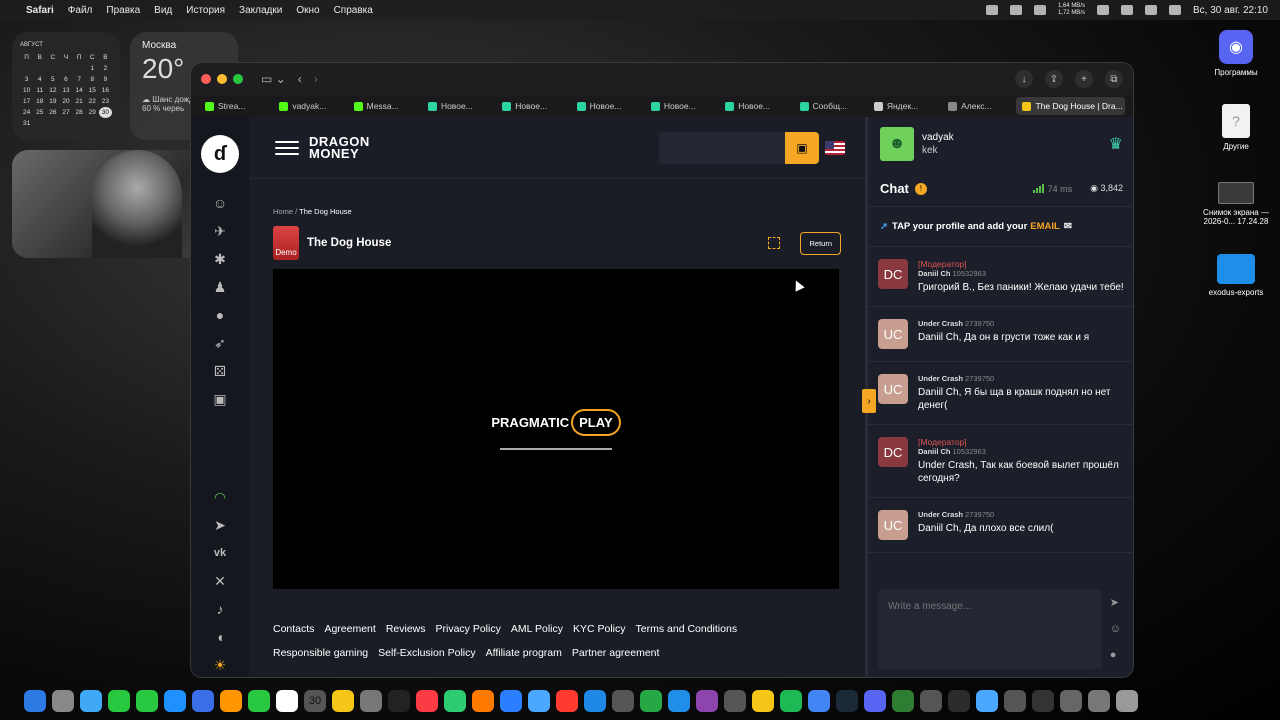 The width and height of the screenshot is (1280, 720). What do you see at coordinates (1115, 602) in the screenshot?
I see `send-icon: ➤` at bounding box center [1115, 602].